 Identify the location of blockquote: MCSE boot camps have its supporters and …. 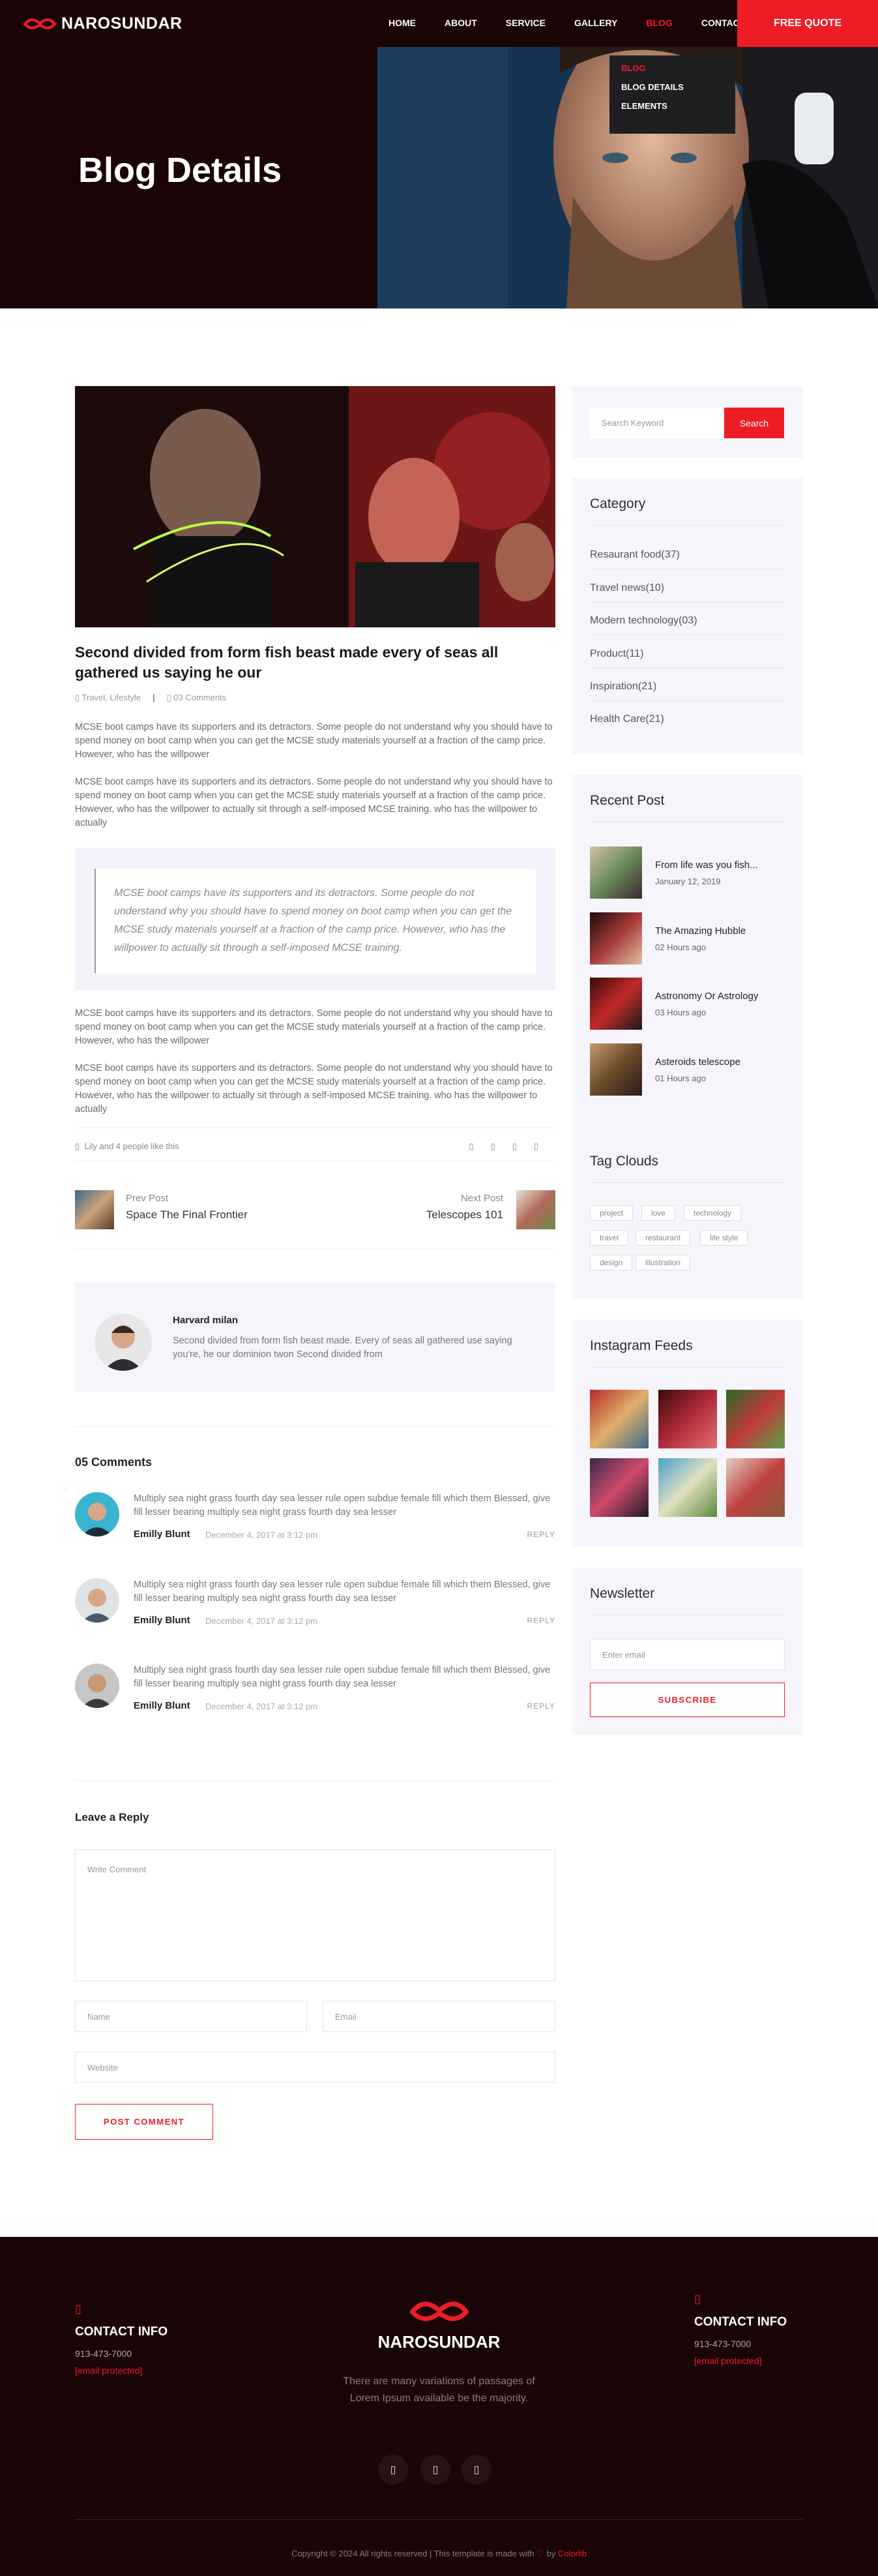
(315, 919).